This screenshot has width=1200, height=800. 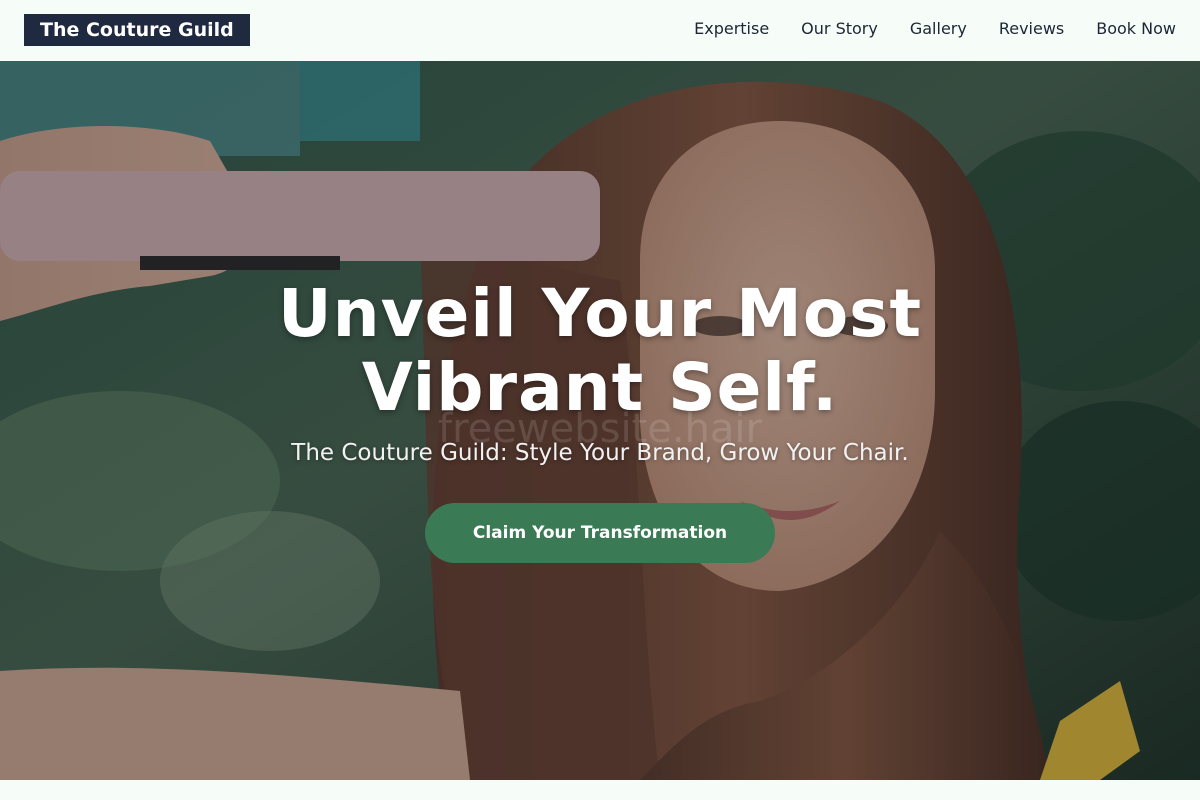 What do you see at coordinates (600, 350) in the screenshot?
I see `hero-title: Unveil Your Most Vibrant Self.` at bounding box center [600, 350].